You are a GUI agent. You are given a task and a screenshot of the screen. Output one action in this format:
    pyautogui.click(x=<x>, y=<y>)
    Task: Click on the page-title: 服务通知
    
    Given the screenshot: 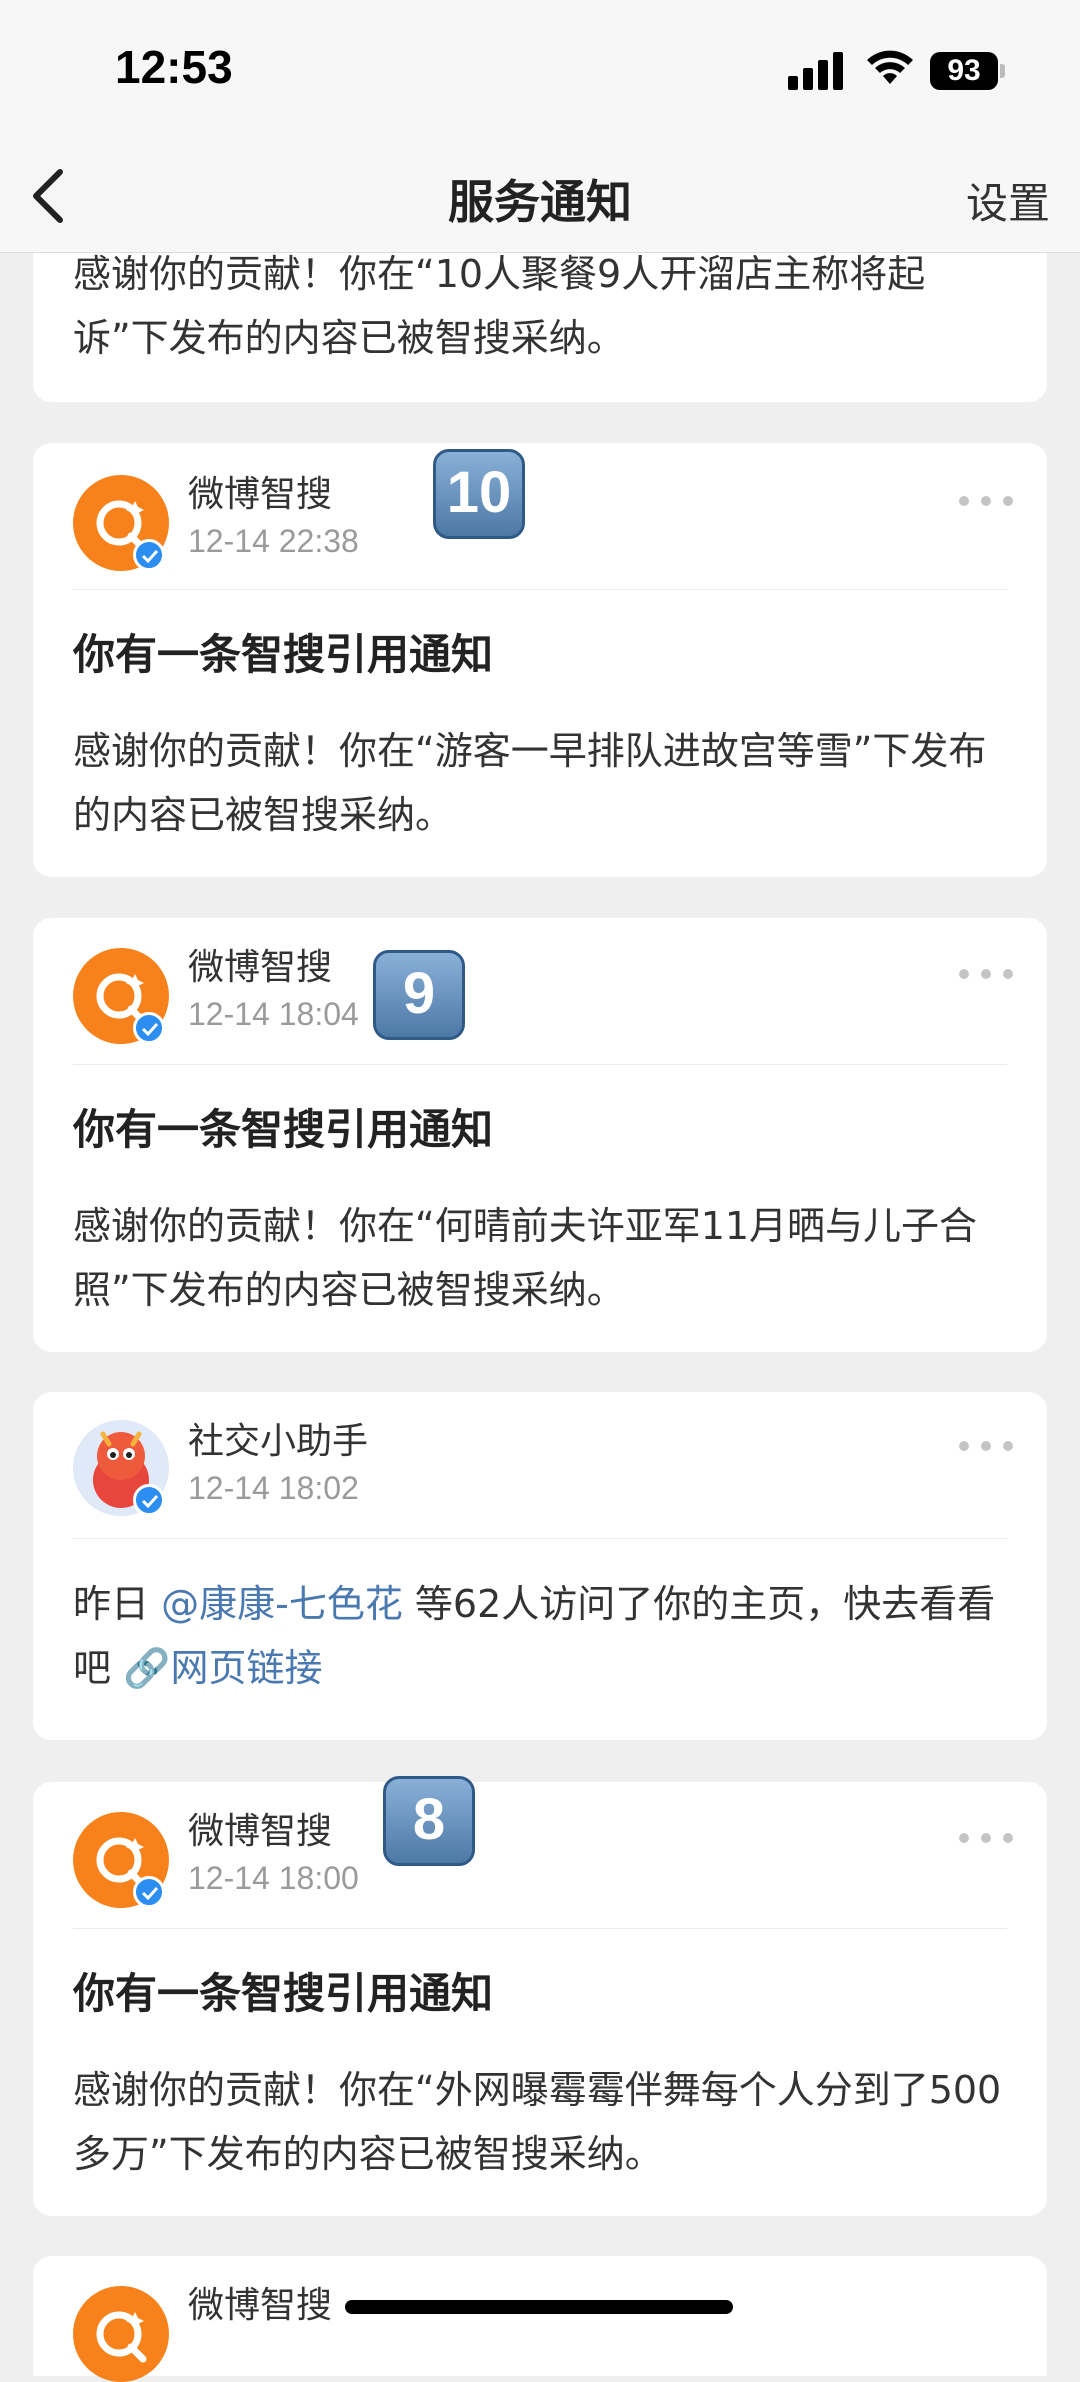 What is the action you would take?
    pyautogui.click(x=540, y=202)
    